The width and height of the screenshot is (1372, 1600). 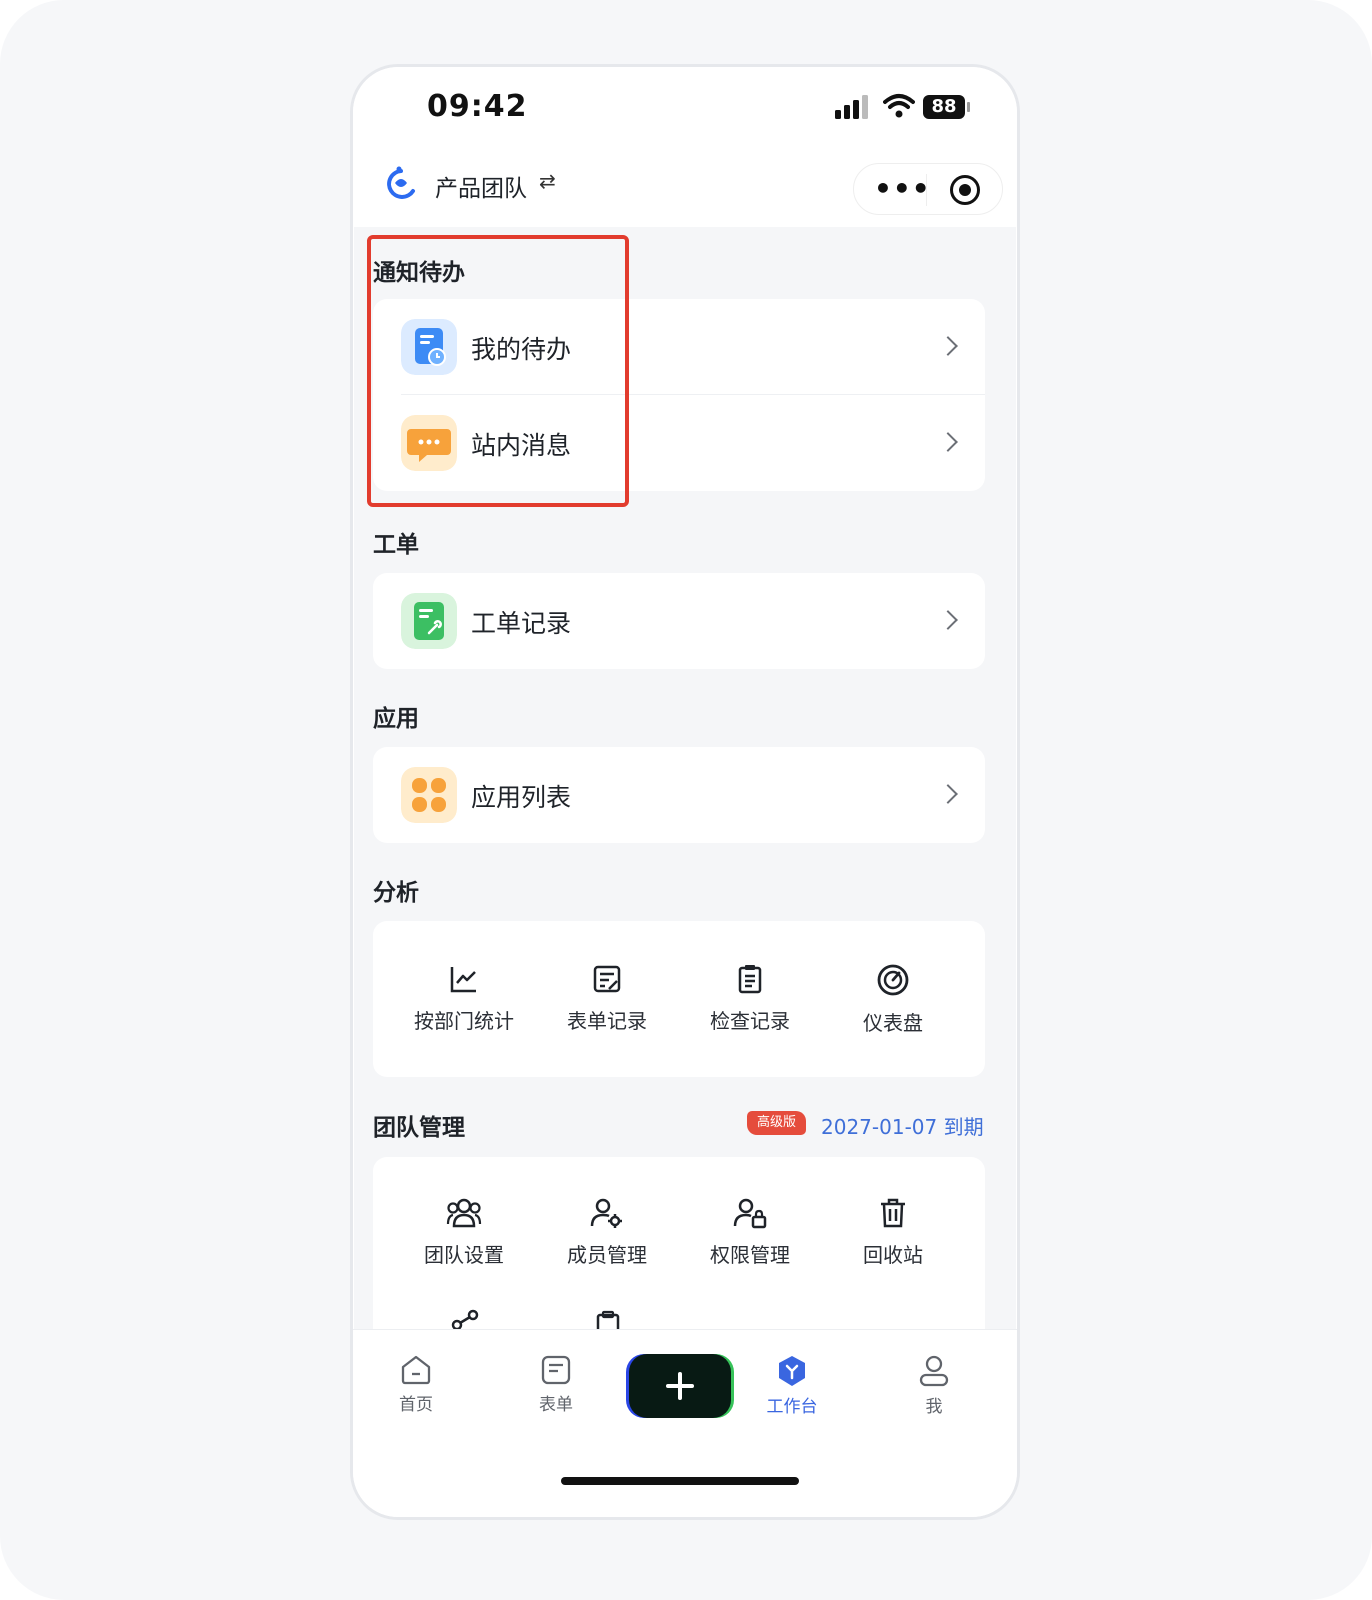 I want to click on home-icon, so click(x=416, y=1370).